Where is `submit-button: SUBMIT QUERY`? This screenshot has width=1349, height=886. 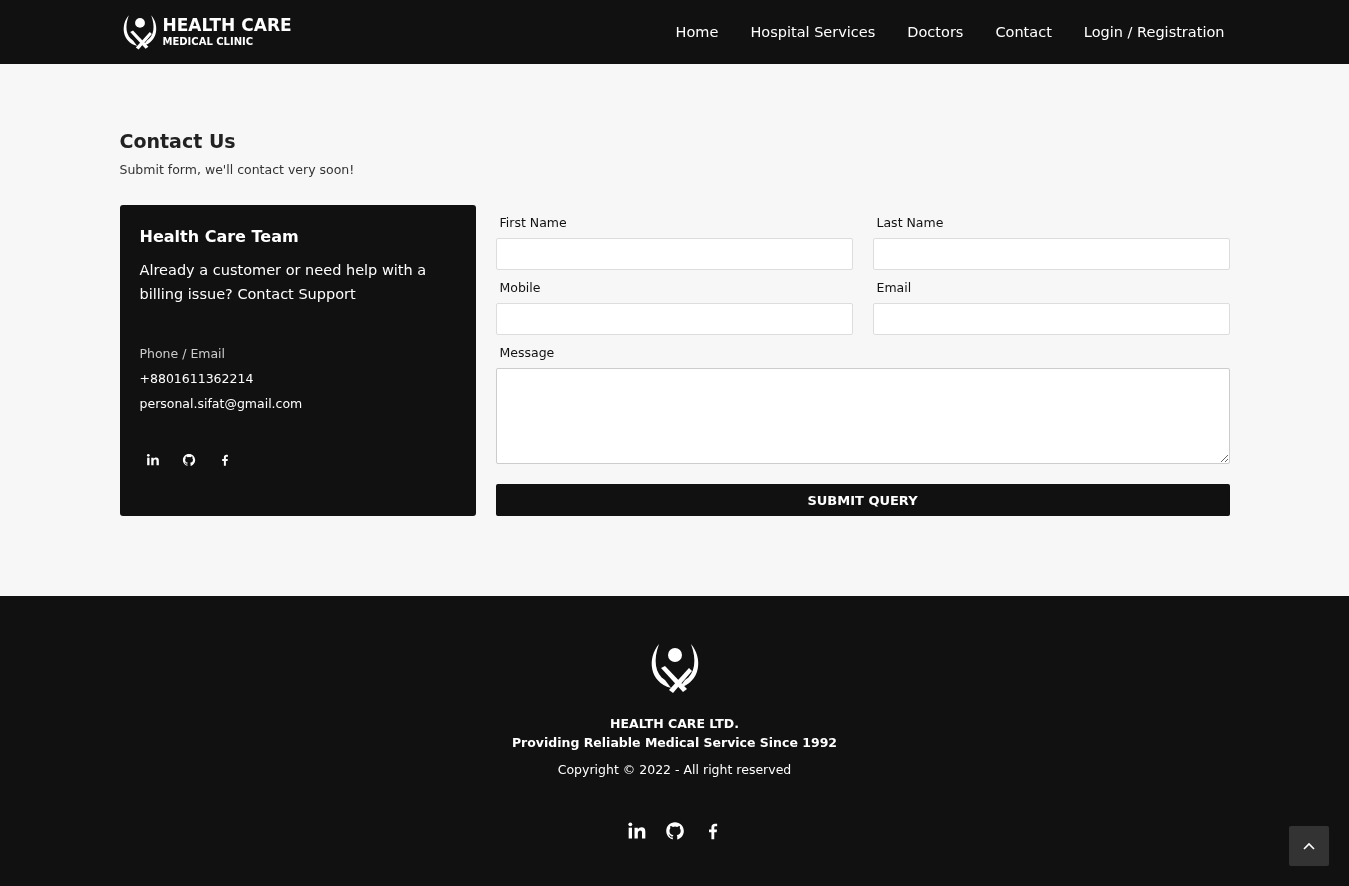
submit-button: SUBMIT QUERY is located at coordinates (862, 500).